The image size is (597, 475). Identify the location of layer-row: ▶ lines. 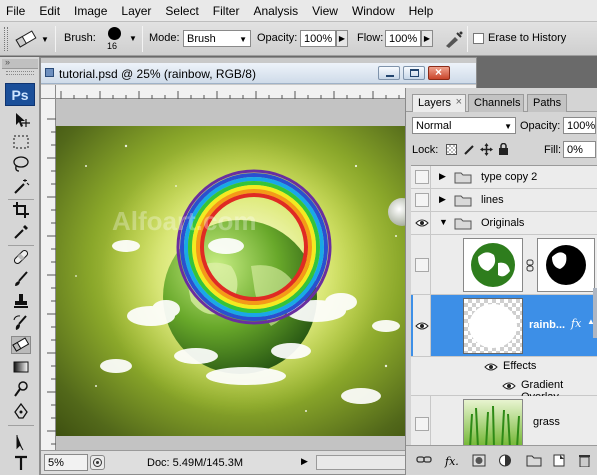
(504, 200).